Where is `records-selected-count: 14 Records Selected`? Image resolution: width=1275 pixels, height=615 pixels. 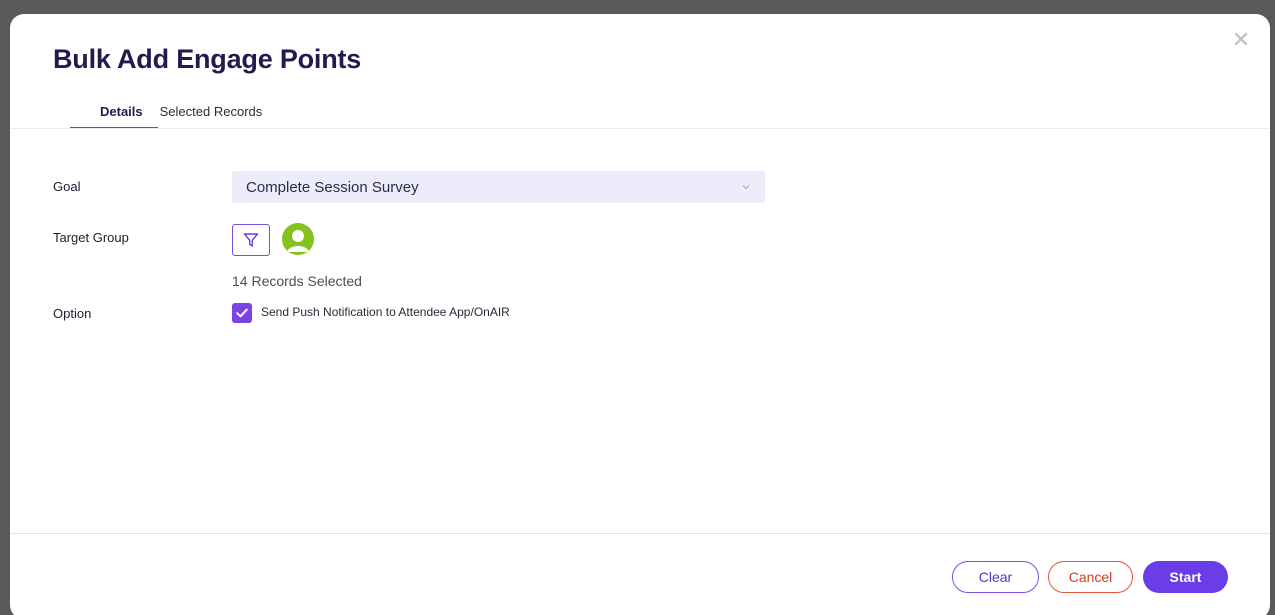
records-selected-count: 14 Records Selected is located at coordinates (297, 281).